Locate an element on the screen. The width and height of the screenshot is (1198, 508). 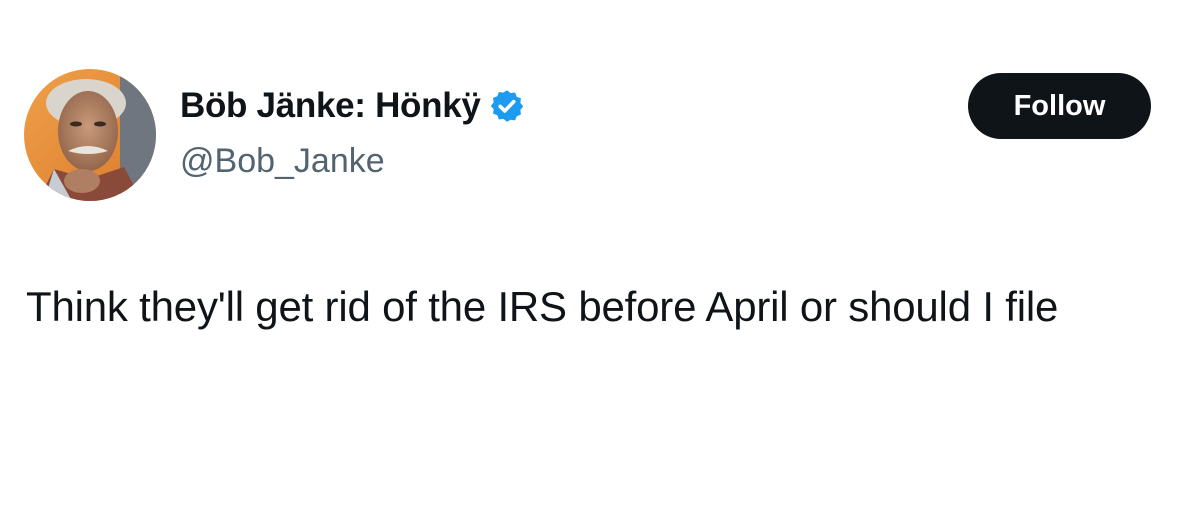
avatar is located at coordinates (90, 135).